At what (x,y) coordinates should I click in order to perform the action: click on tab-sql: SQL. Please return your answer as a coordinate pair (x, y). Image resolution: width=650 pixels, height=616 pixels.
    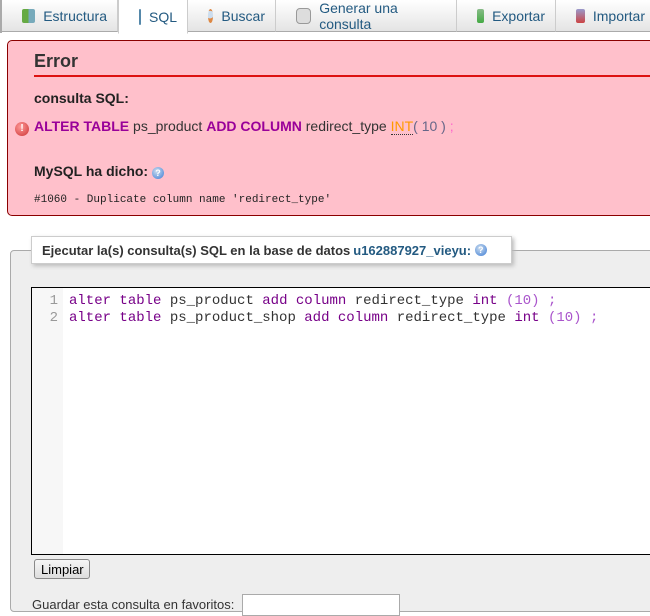
    Looking at the image, I should click on (153, 17).